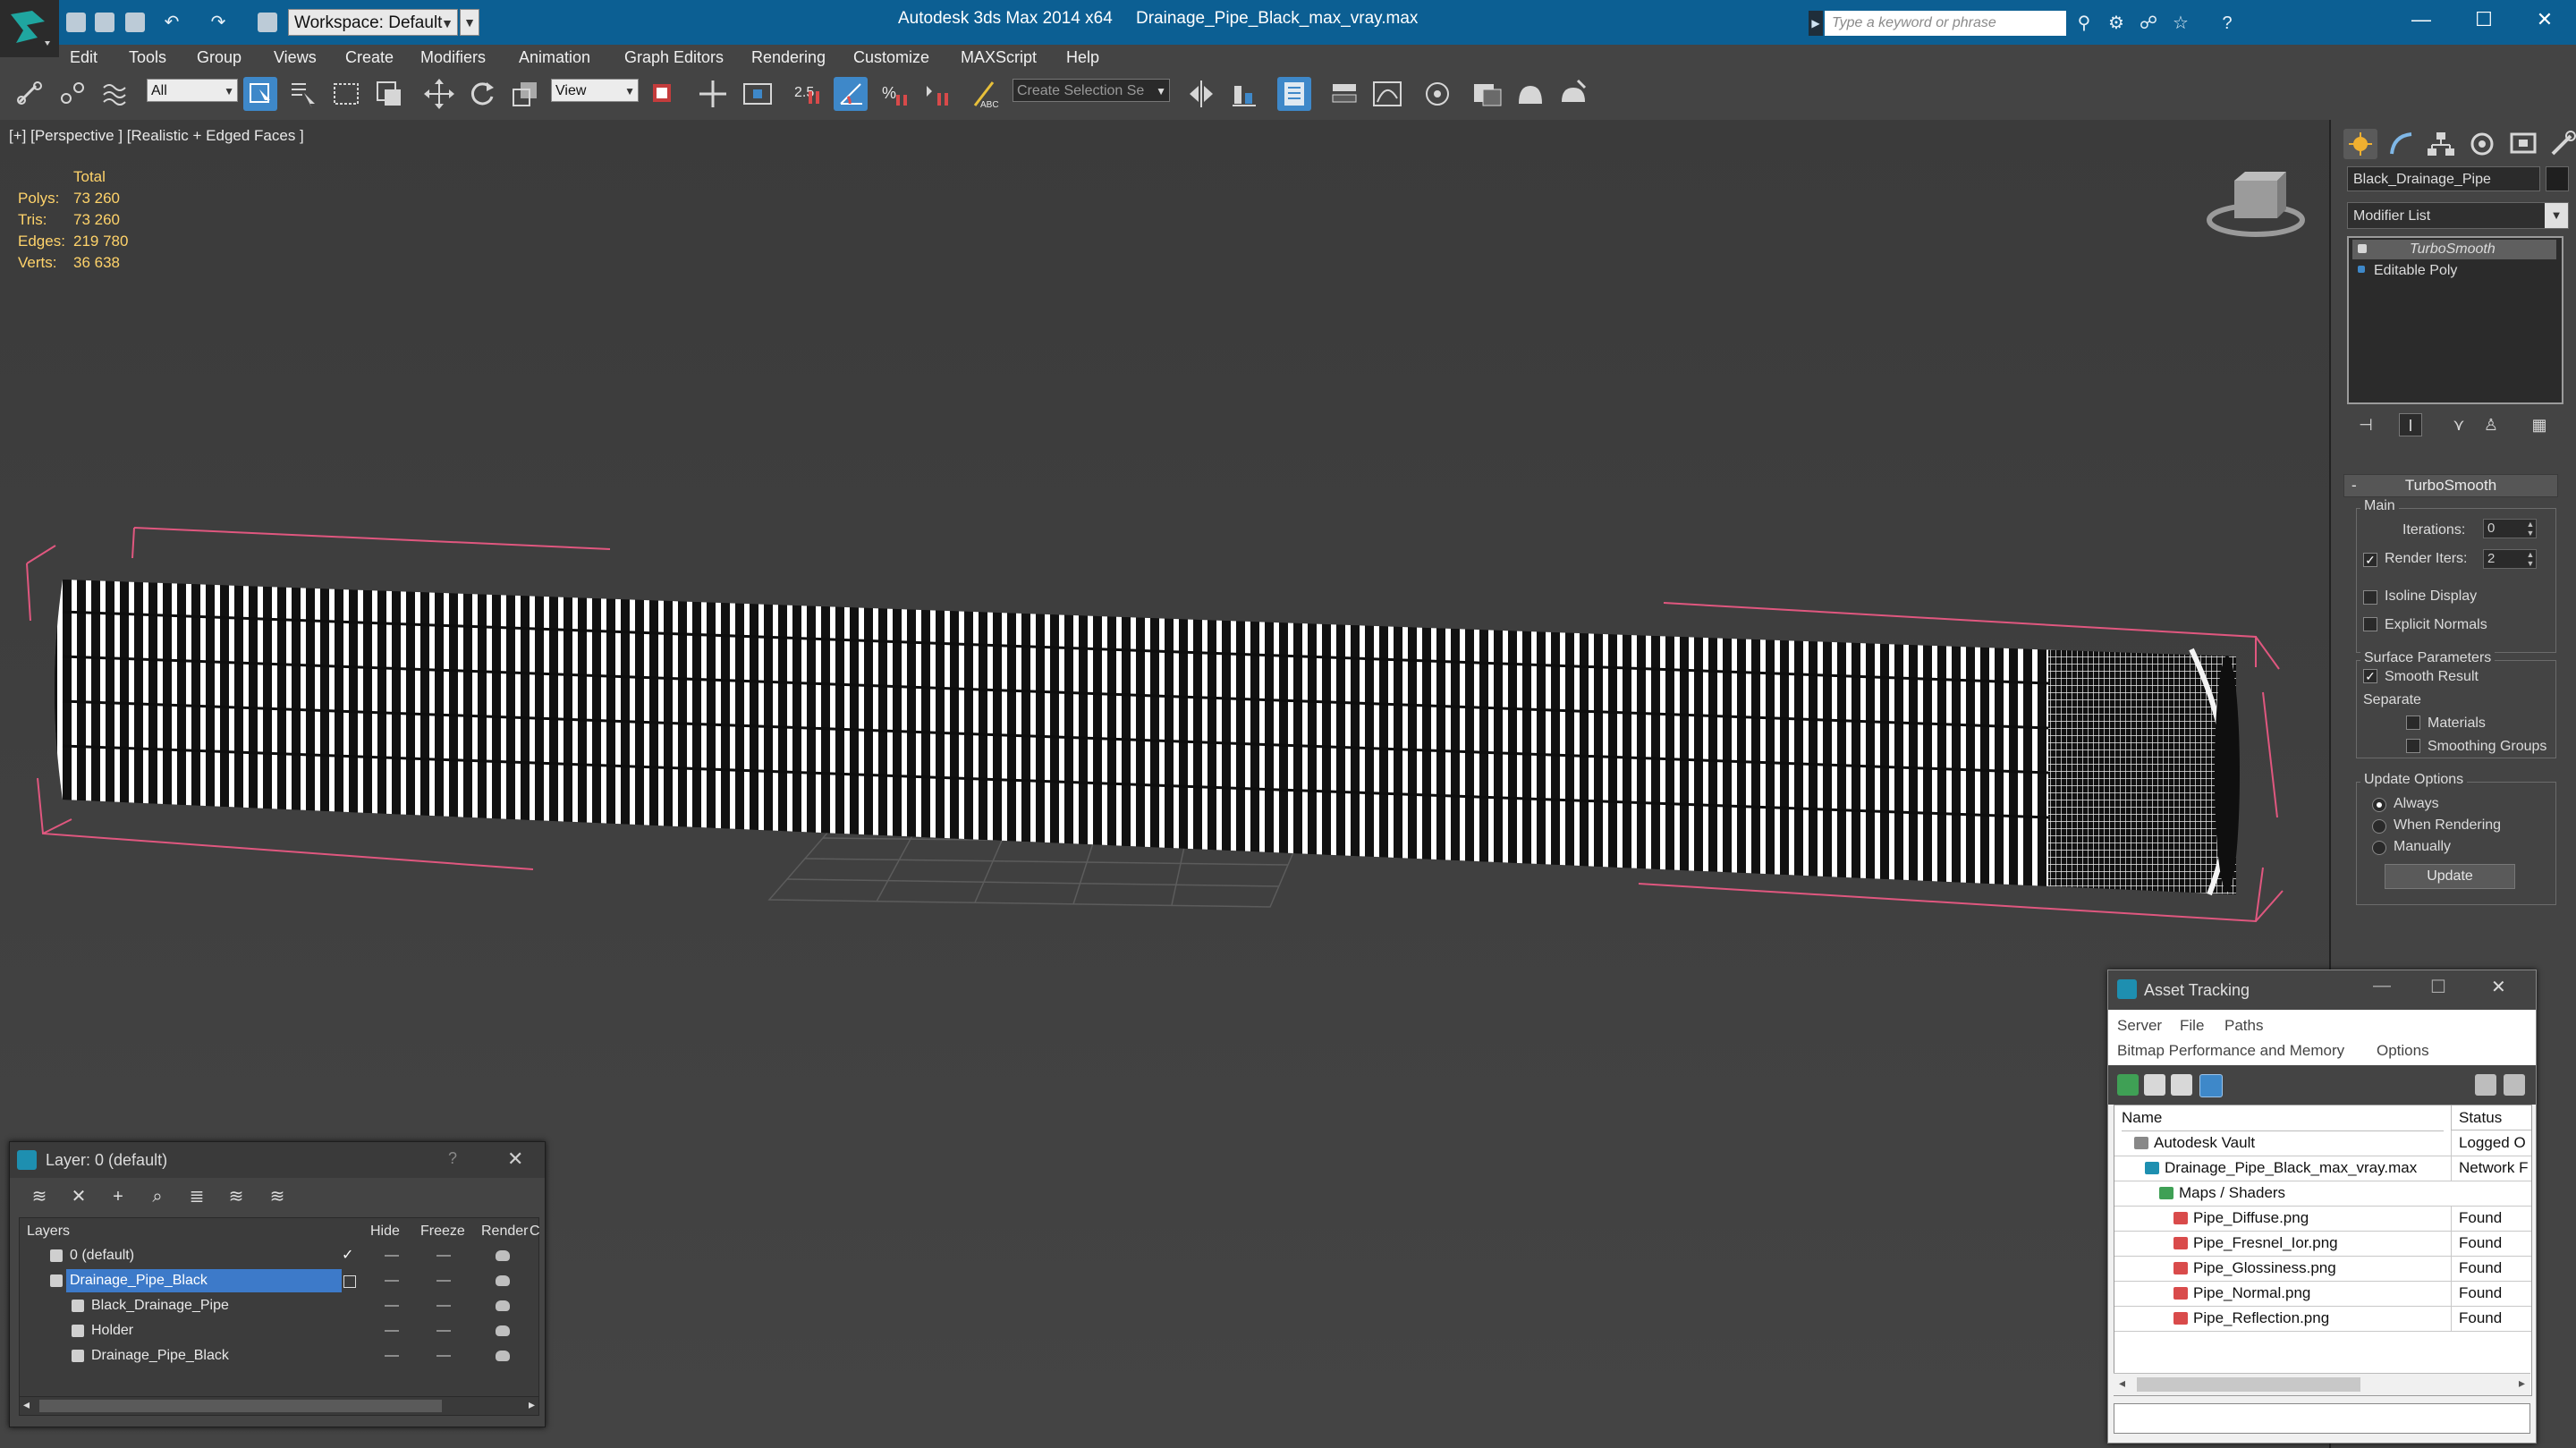  Describe the element at coordinates (674, 57) in the screenshot. I see `menu-graph-editors: Graph Editors` at that location.